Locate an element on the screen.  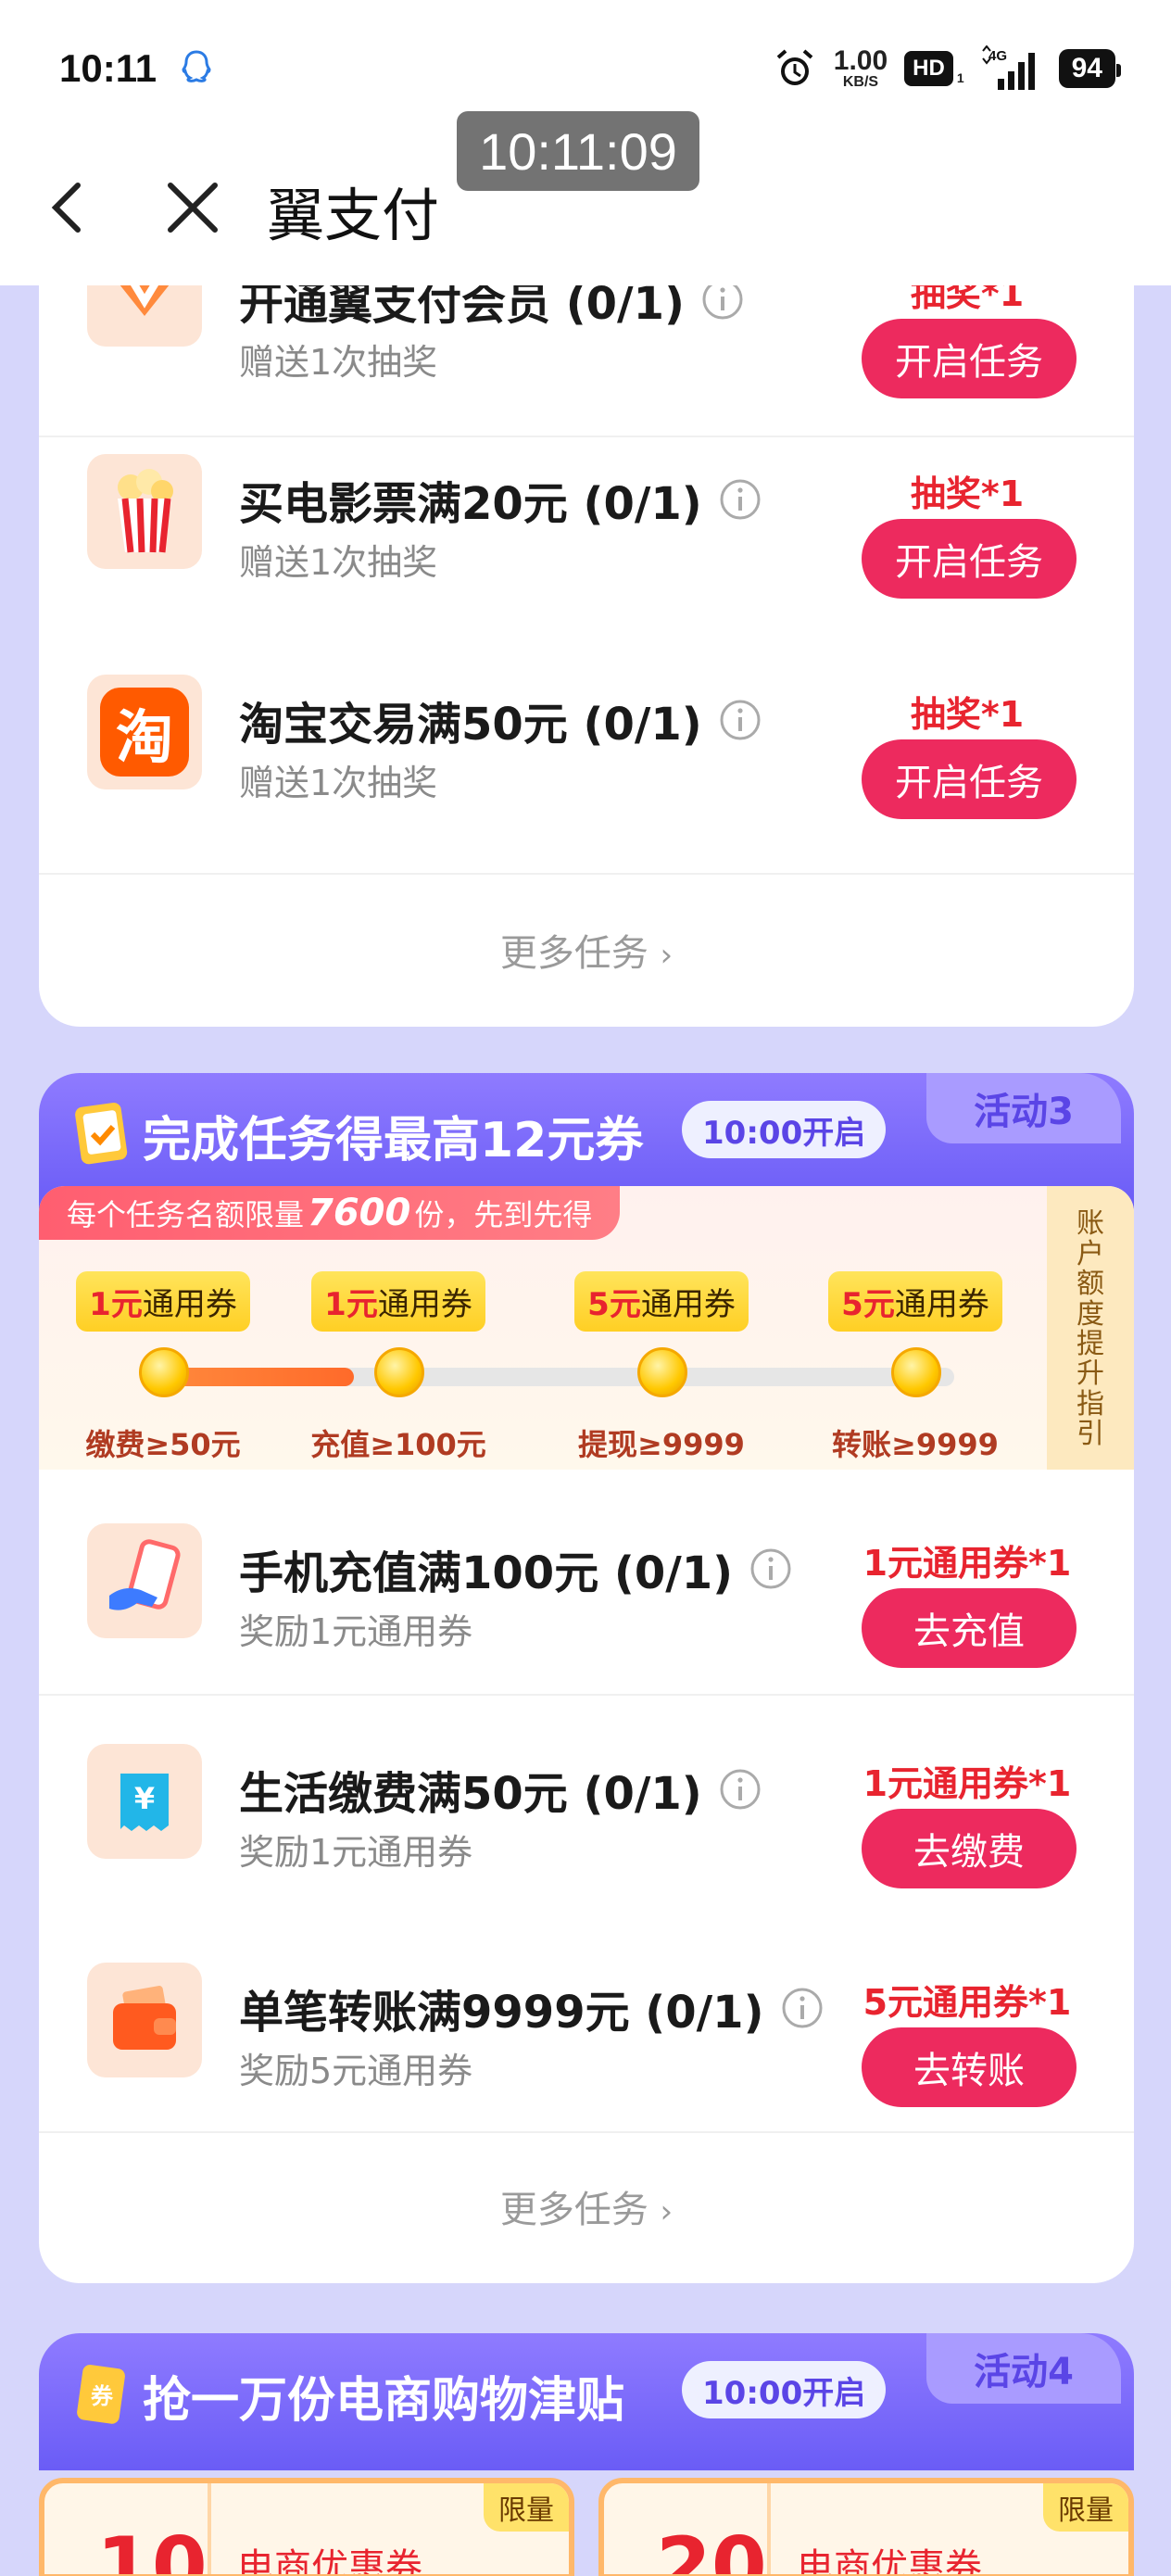
task-title: 买电影票满20元 (0/1) is located at coordinates (501, 499).